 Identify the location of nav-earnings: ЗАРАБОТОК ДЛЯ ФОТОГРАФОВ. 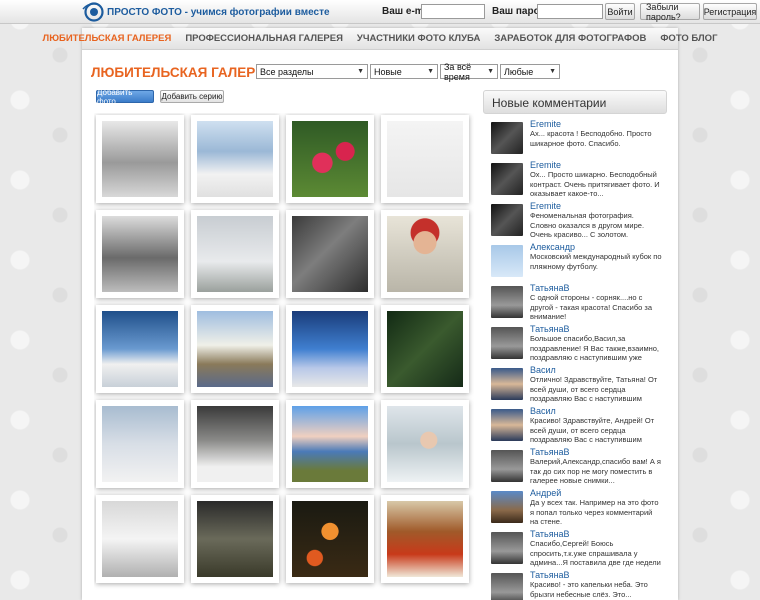
(570, 39).